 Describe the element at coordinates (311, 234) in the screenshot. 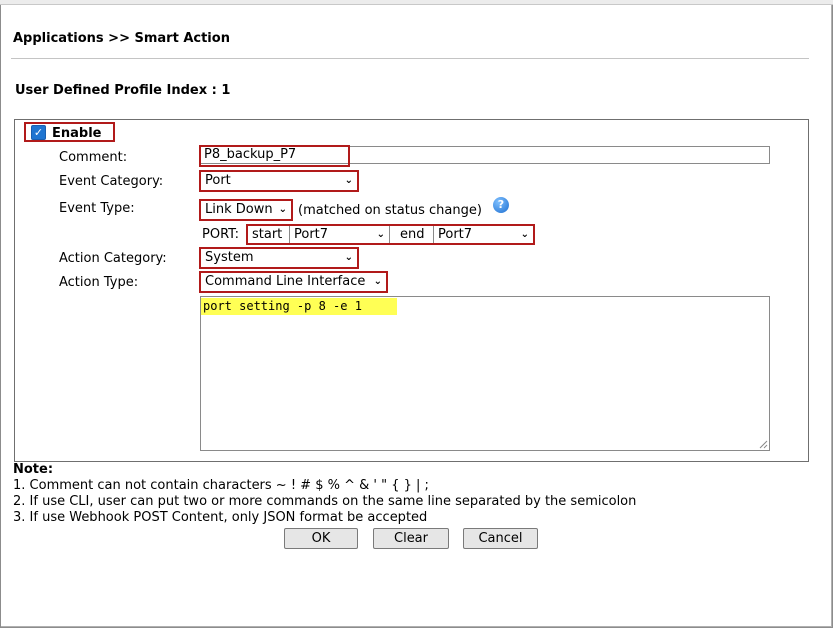

I see `port-start-value: Port7` at that location.